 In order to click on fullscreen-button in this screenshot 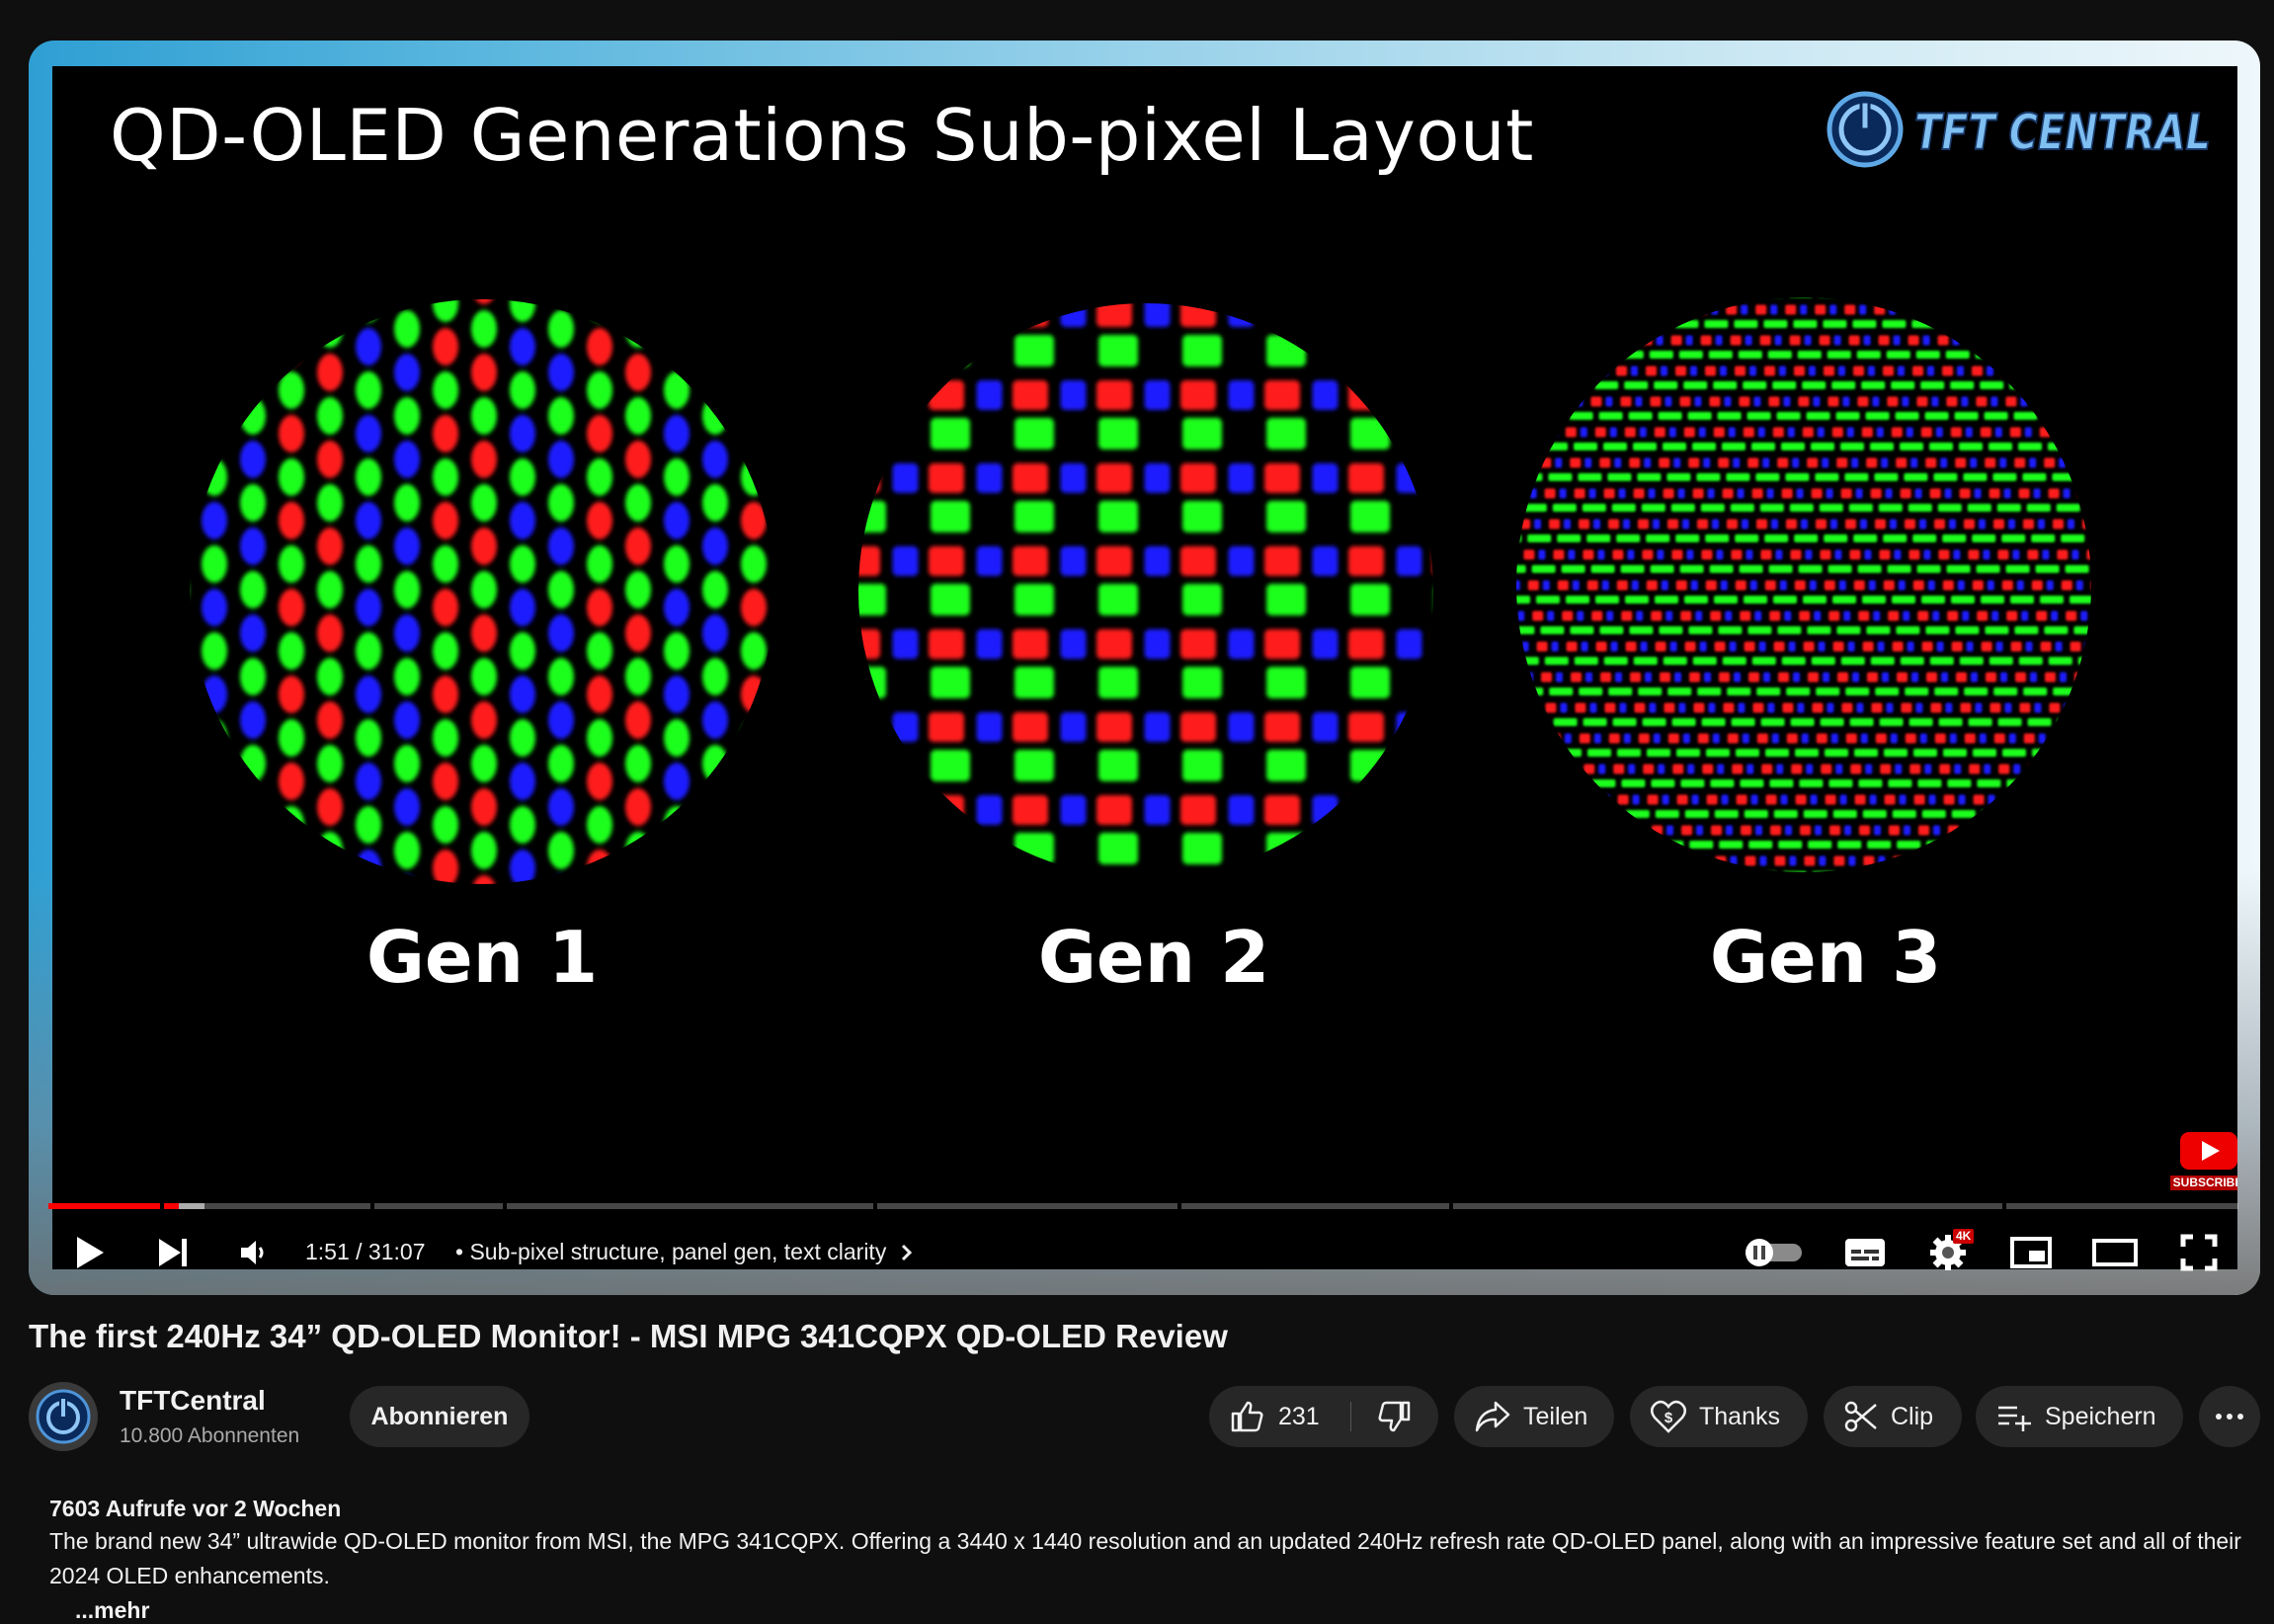, I will do `click(2199, 1253)`.